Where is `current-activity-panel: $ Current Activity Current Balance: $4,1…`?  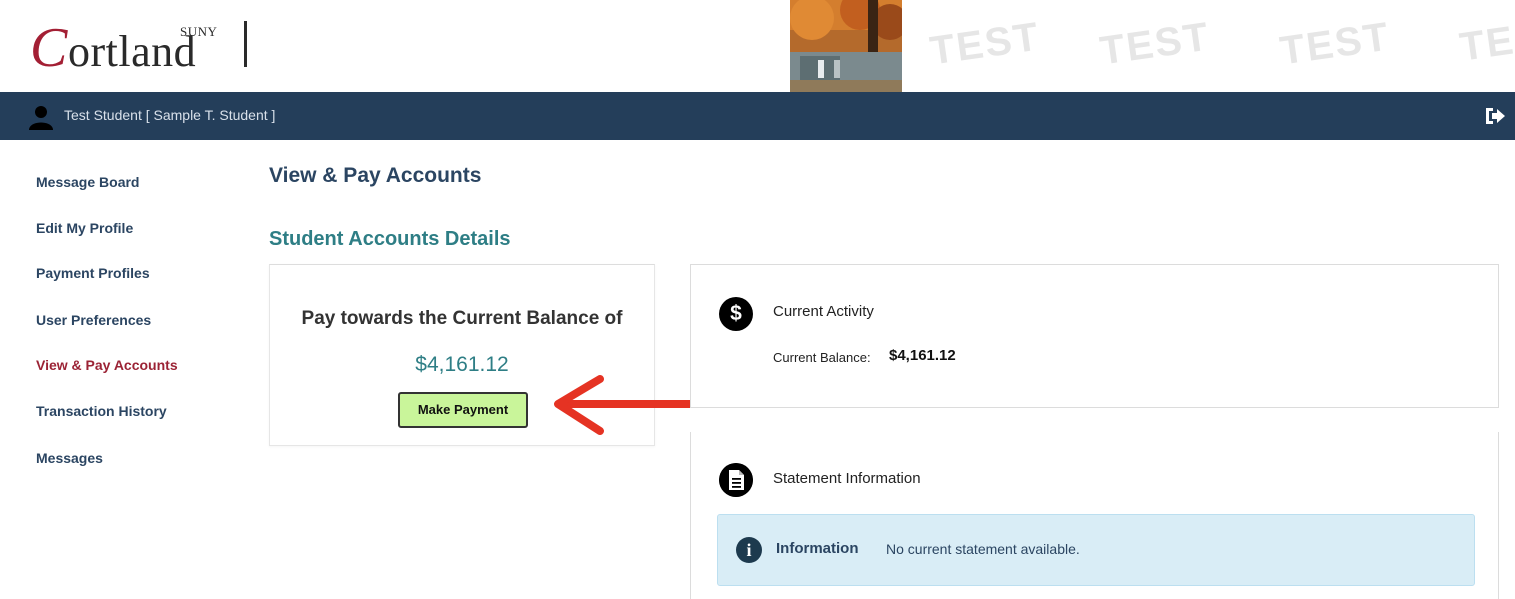
current-activity-panel: $ Current Activity Current Balance: $4,1… is located at coordinates (1094, 336).